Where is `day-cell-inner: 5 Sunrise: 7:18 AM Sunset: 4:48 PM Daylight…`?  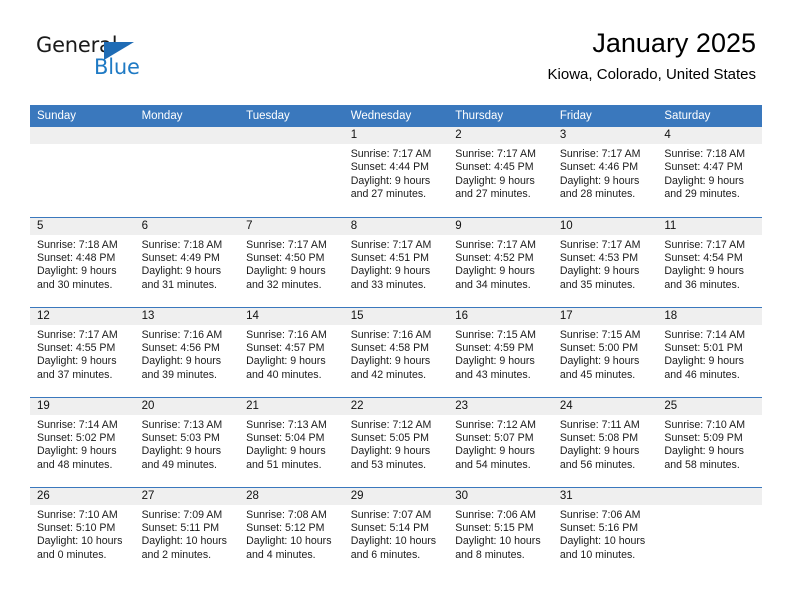
day-cell-inner: 5 Sunrise: 7:18 AM Sunset: 4:48 PM Daylight… is located at coordinates (82, 262).